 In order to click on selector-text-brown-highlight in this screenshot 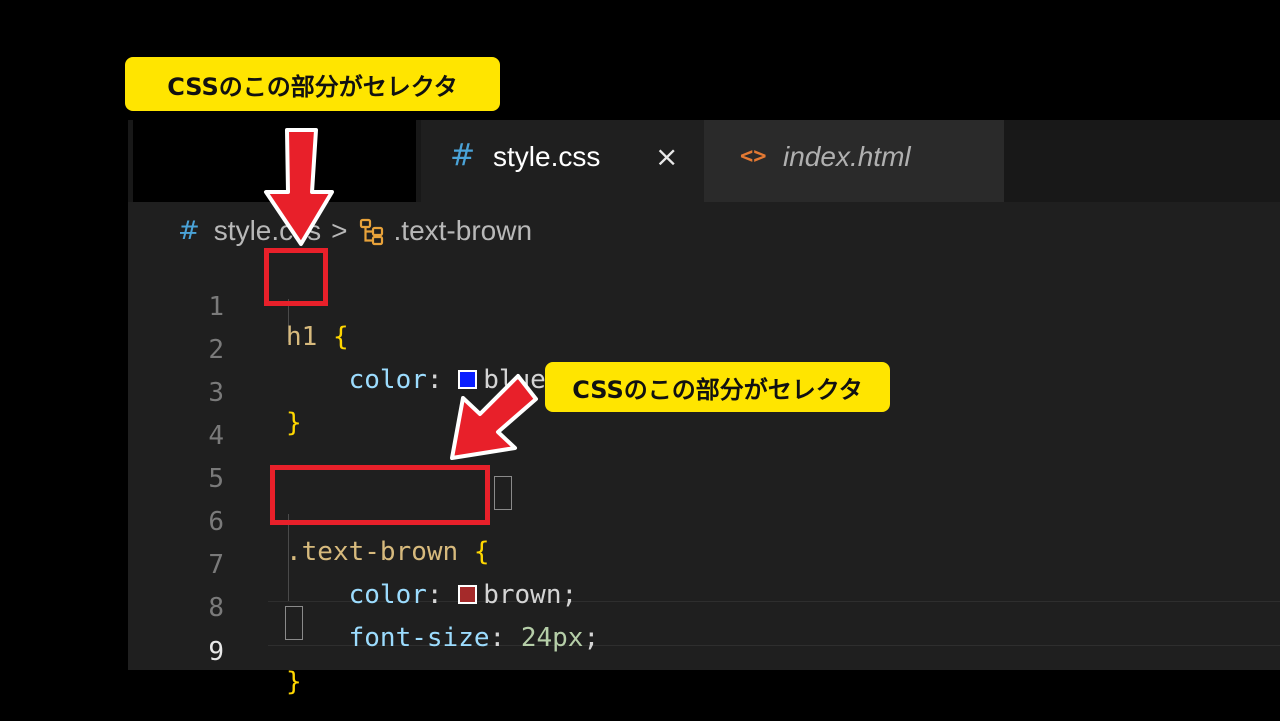, I will do `click(380, 495)`.